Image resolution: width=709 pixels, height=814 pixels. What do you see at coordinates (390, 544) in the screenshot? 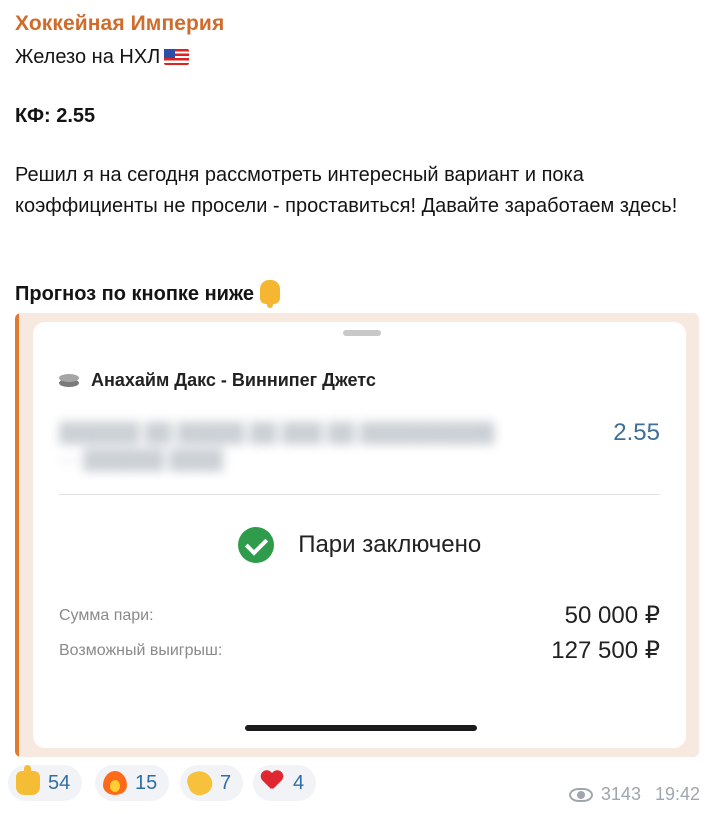
I see `bet-status-text: Пари заключено` at bounding box center [390, 544].